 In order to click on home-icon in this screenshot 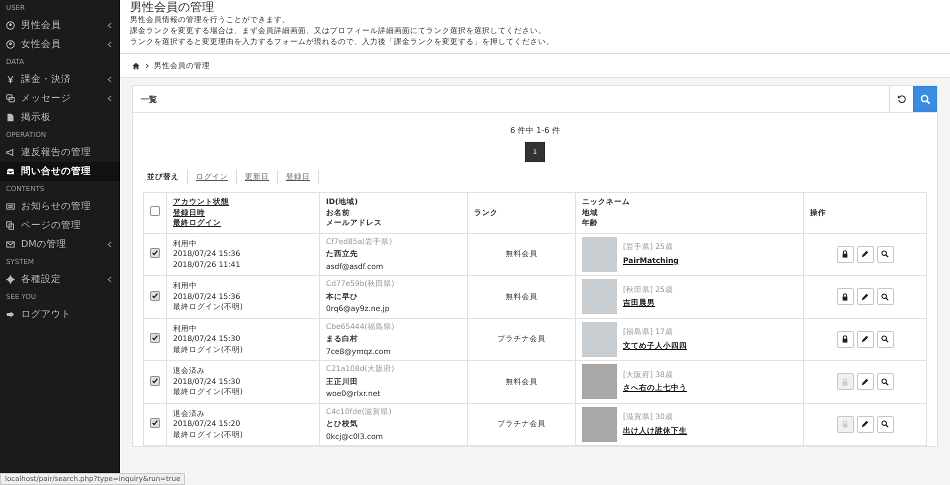, I will do `click(136, 66)`.